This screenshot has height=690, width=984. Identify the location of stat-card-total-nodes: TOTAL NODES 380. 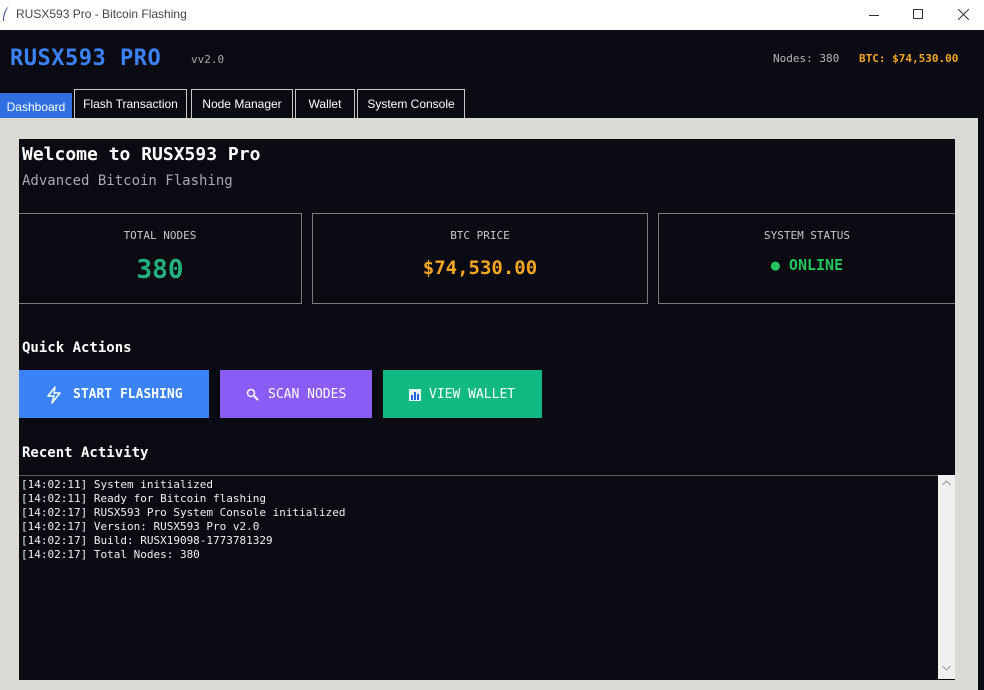
(160, 258).